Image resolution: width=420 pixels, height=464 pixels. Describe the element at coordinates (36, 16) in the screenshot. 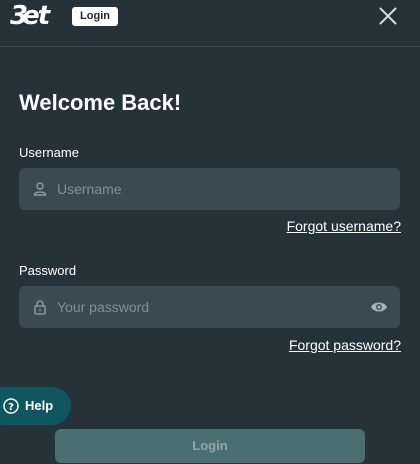

I see `logo-text: et` at that location.